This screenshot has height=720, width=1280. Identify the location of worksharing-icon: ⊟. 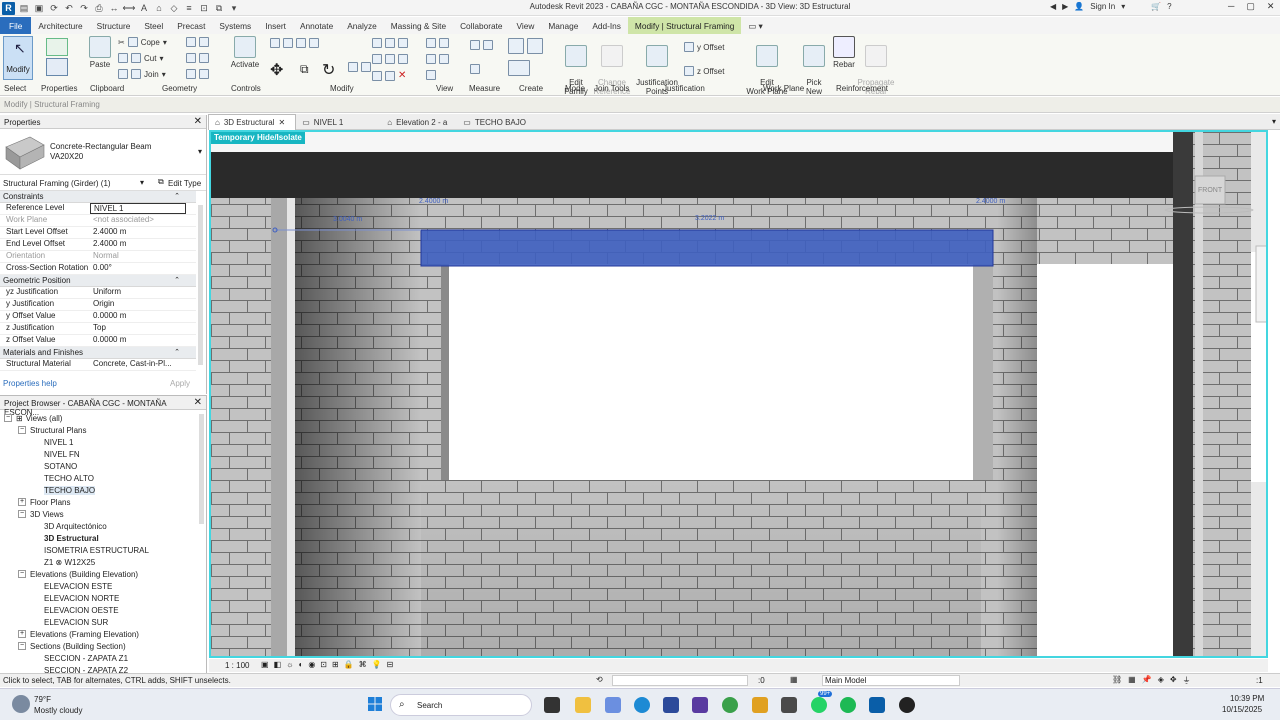
(390, 664).